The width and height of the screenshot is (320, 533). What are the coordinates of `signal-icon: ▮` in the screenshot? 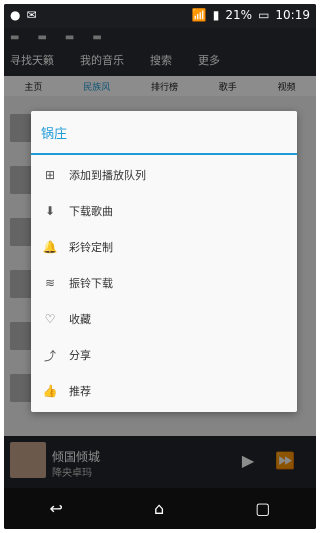 It's located at (216, 15).